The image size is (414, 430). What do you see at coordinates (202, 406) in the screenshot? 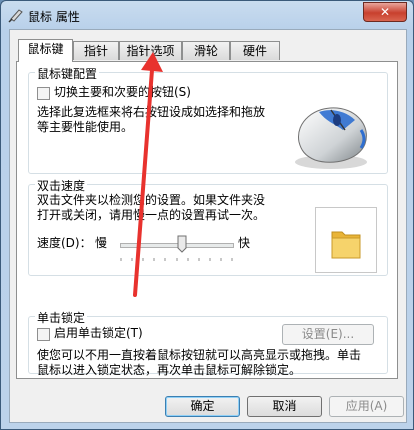
I see `ok-button: 确定` at bounding box center [202, 406].